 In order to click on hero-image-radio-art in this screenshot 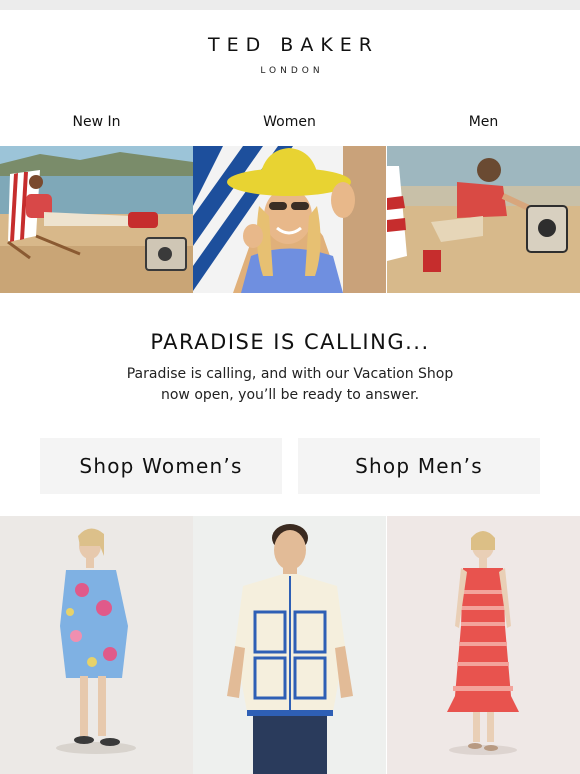, I will do `click(483, 219)`.